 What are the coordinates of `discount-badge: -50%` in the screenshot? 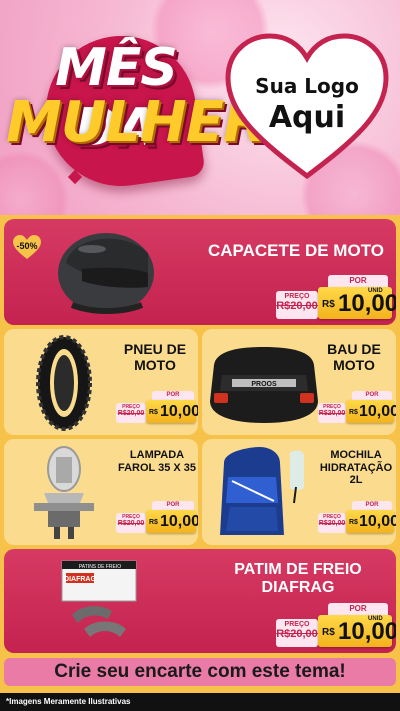 It's located at (27, 247).